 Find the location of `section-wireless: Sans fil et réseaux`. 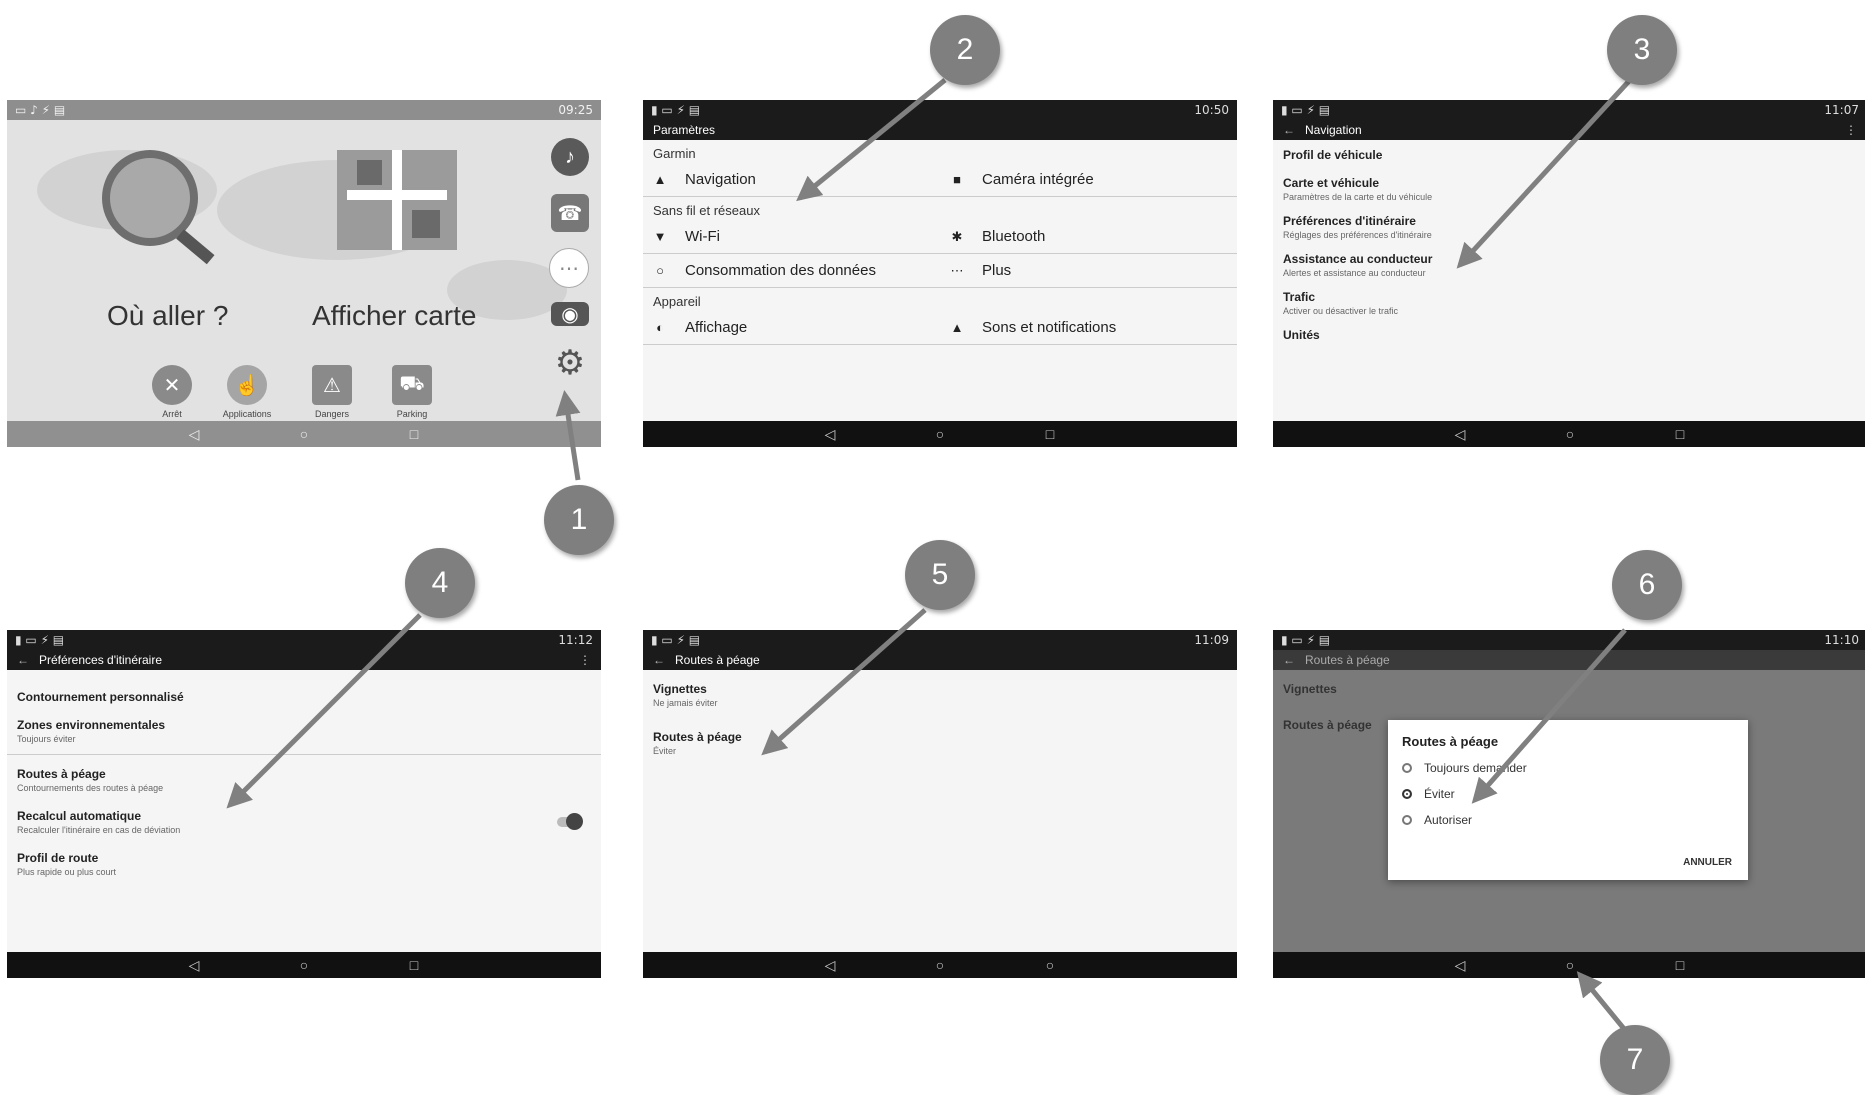

section-wireless: Sans fil et réseaux is located at coordinates (706, 210).